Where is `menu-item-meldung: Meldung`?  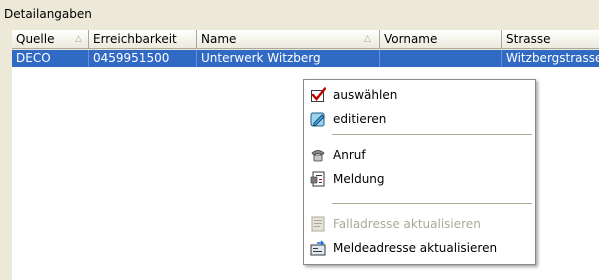 menu-item-meldung: Meldung is located at coordinates (419, 179).